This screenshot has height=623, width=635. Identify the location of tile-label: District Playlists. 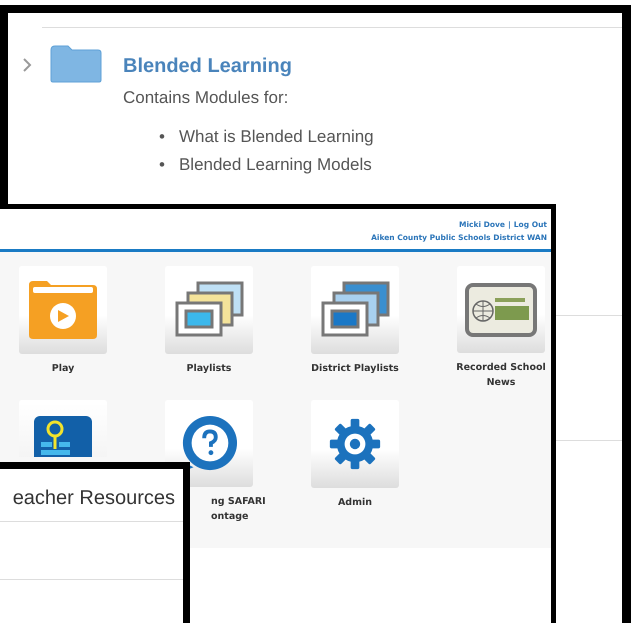
(355, 368).